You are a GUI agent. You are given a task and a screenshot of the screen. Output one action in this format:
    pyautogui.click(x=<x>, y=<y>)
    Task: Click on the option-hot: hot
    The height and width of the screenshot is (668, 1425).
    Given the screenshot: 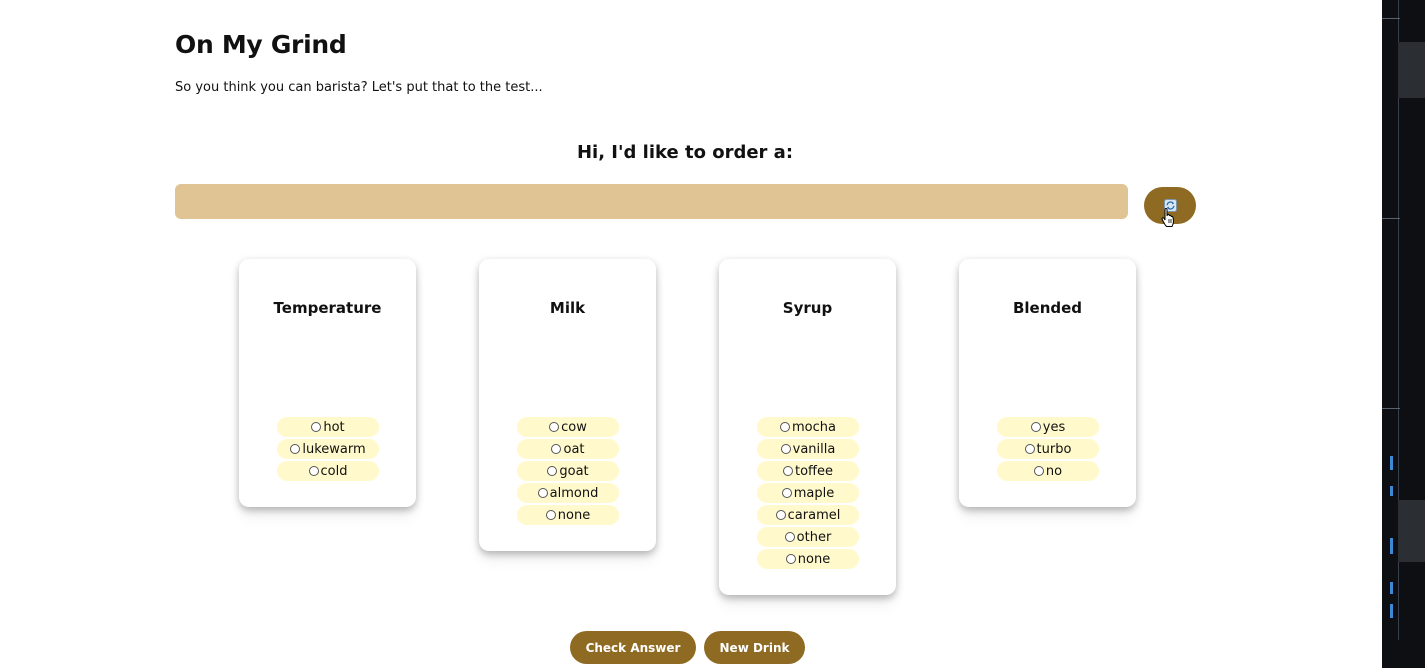 What is the action you would take?
    pyautogui.click(x=328, y=427)
    